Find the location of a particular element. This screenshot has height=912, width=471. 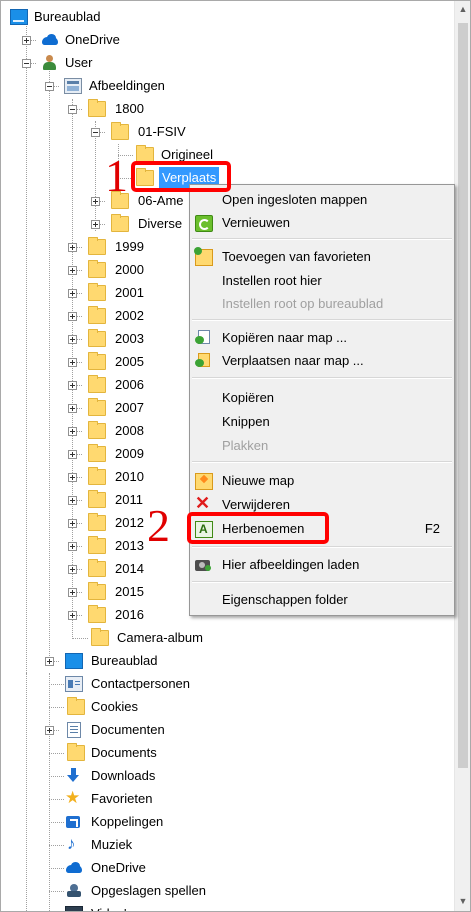

tree-item-user: User is located at coordinates (227, 63).